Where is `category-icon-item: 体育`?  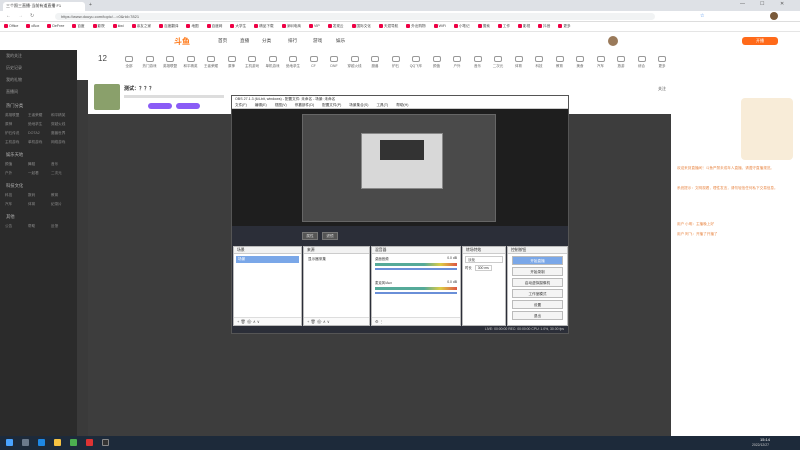
category-icon-item: 体育 is located at coordinates (519, 62).